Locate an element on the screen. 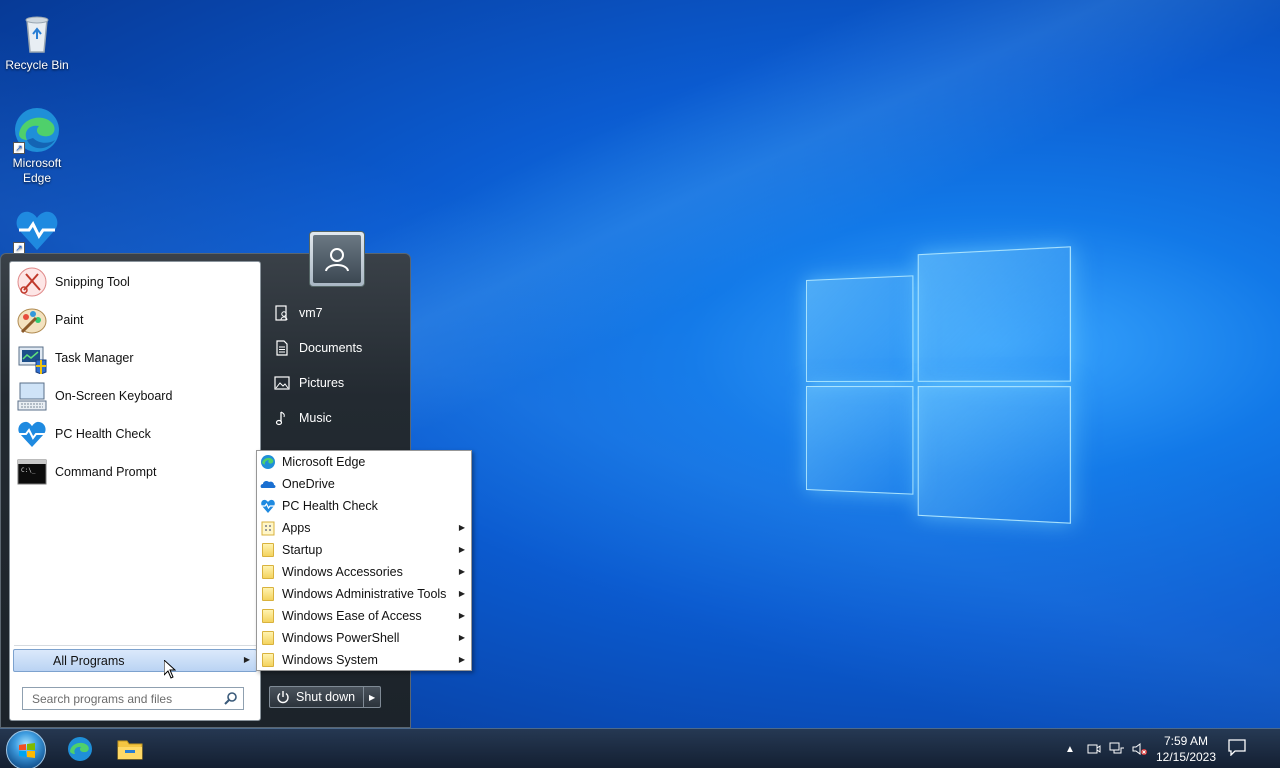  start-item-label: Documents is located at coordinates (331, 348).